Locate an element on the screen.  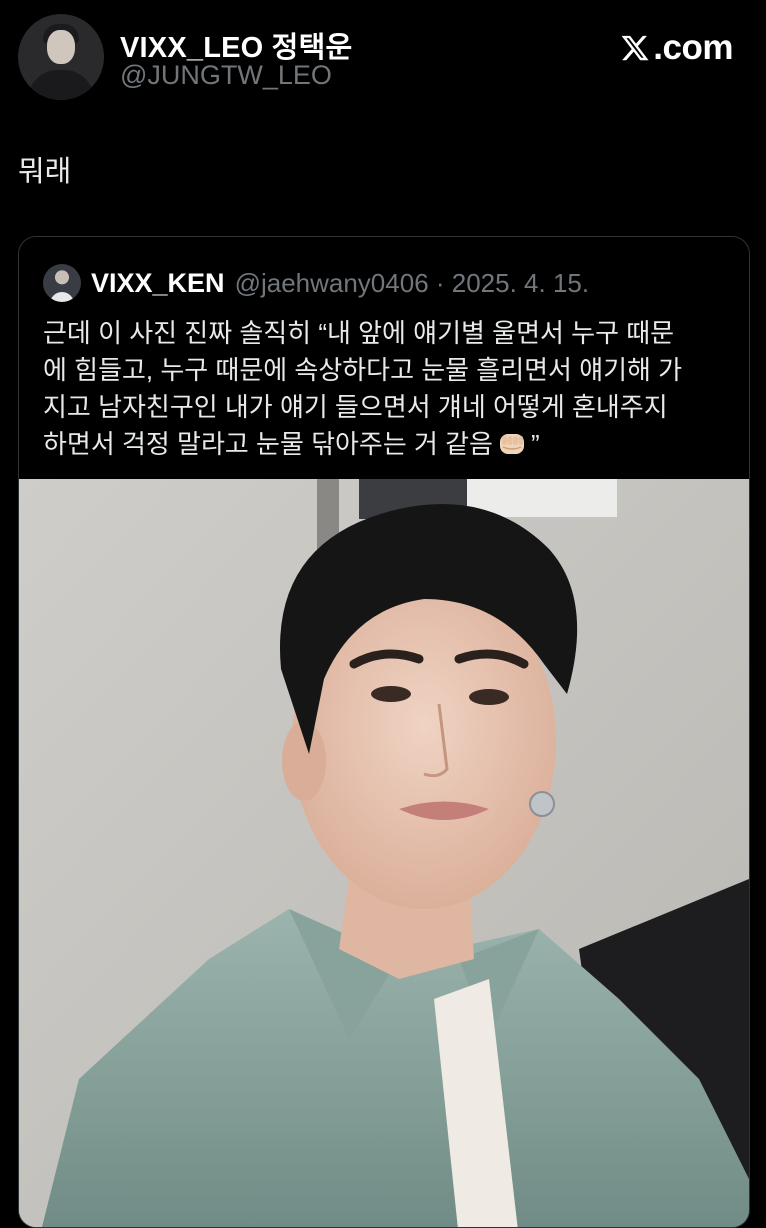
author-avatar is located at coordinates (61, 57).